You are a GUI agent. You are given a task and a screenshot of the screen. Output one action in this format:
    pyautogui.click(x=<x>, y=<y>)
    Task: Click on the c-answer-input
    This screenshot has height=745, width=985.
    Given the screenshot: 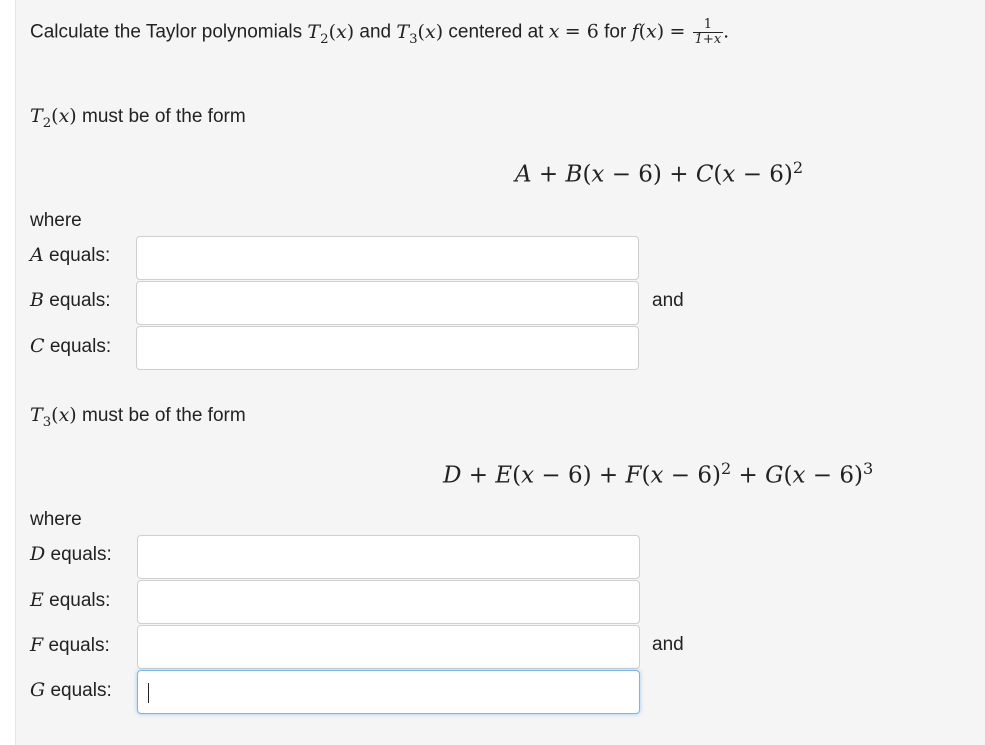 What is the action you would take?
    pyautogui.click(x=387, y=348)
    